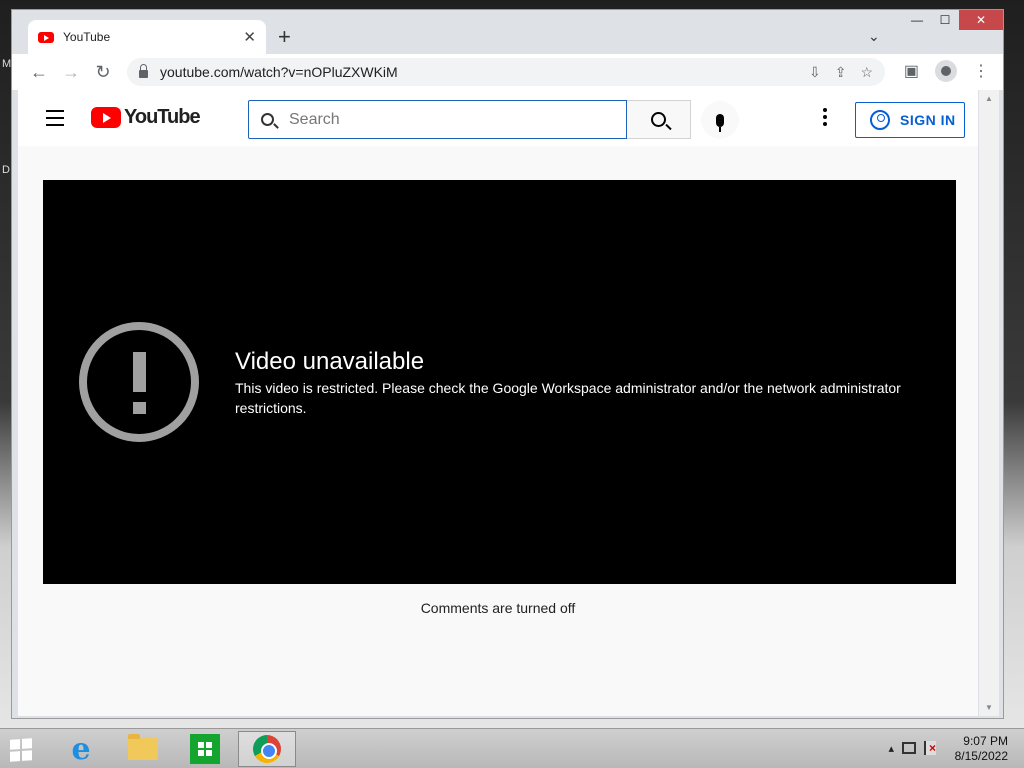 The width and height of the screenshot is (1024, 768). Describe the element at coordinates (946, 71) in the screenshot. I see `profile-avatar-icon` at that location.